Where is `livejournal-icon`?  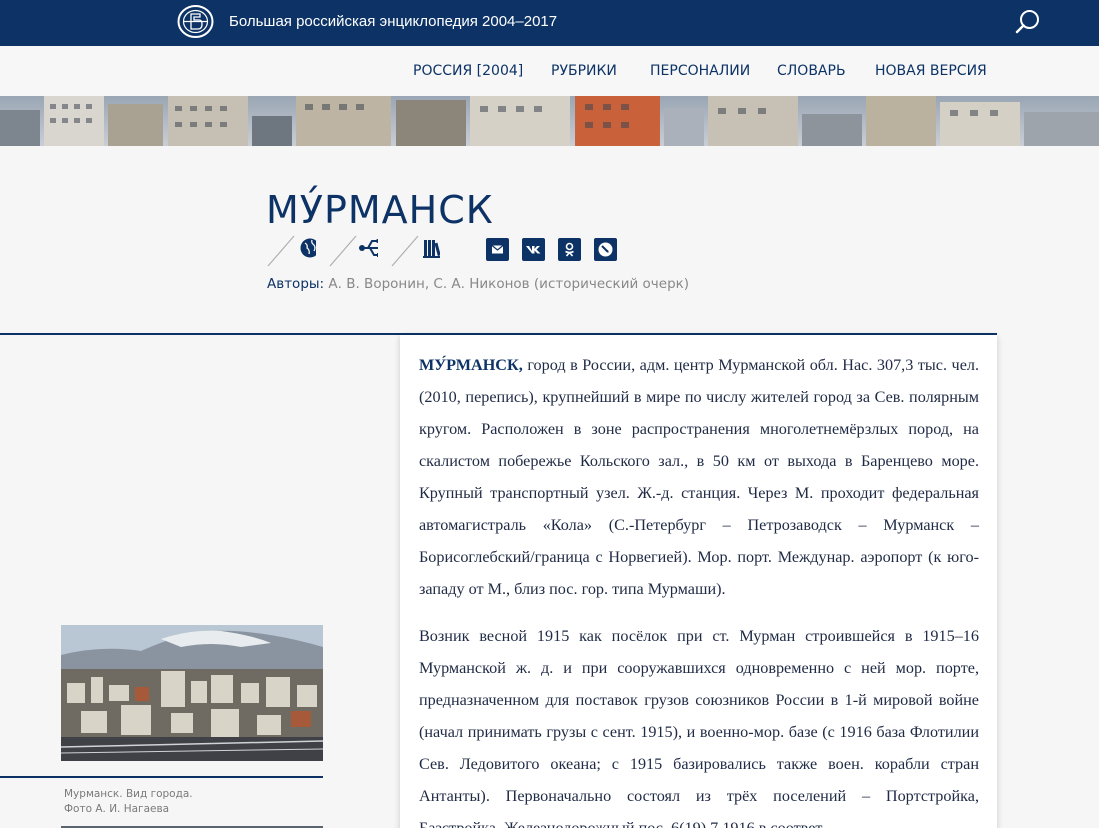
livejournal-icon is located at coordinates (605, 249).